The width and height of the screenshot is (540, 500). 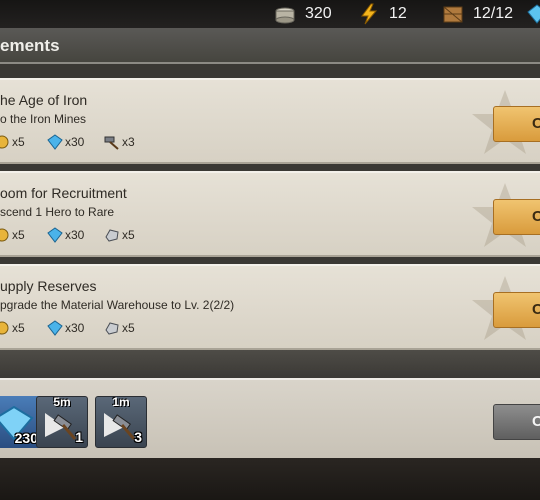 What do you see at coordinates (303, 14) in the screenshot?
I see `resource-food: 320` at bounding box center [303, 14].